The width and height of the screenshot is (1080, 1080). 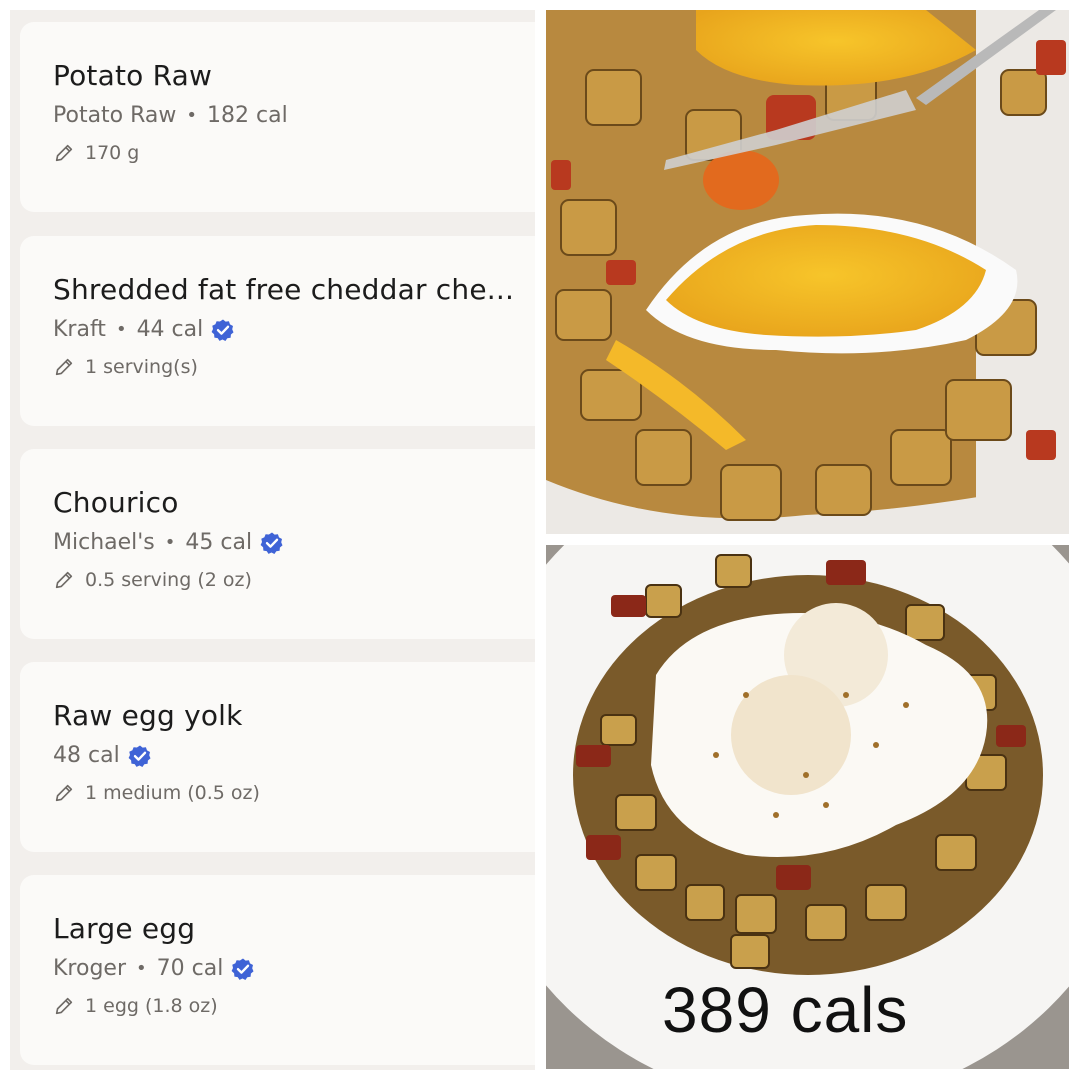 I want to click on food-meta: Kraft • 44 cal, so click(x=294, y=330).